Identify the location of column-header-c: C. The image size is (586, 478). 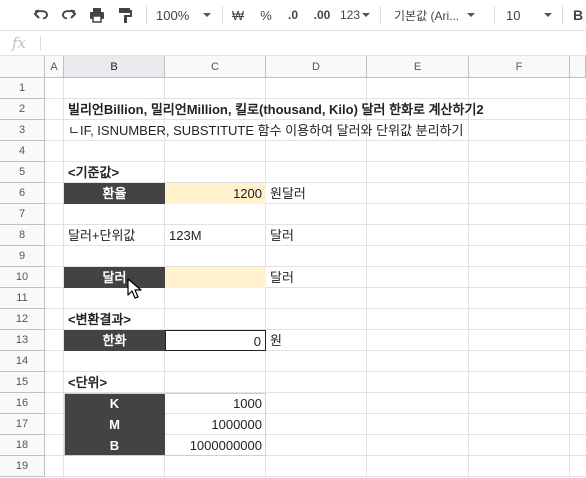
(215, 67).